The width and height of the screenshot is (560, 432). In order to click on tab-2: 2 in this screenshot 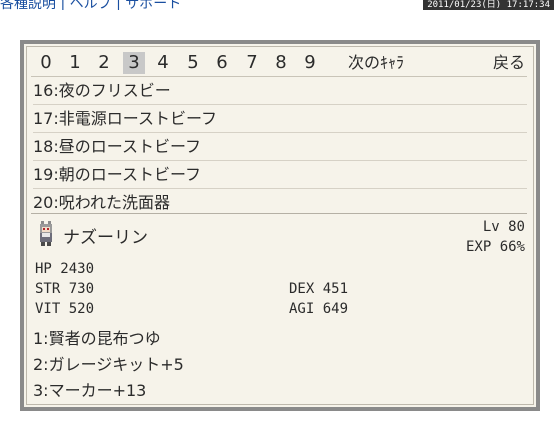, I will do `click(104, 63)`.